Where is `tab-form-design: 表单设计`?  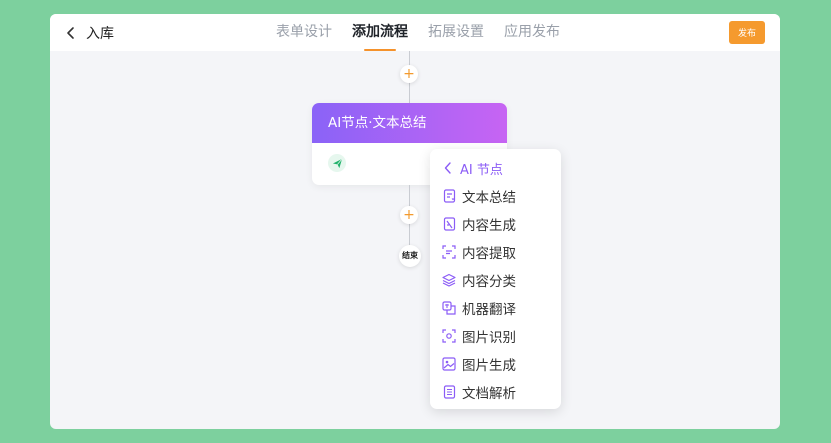
tab-form-design: 表单设计 is located at coordinates (304, 32).